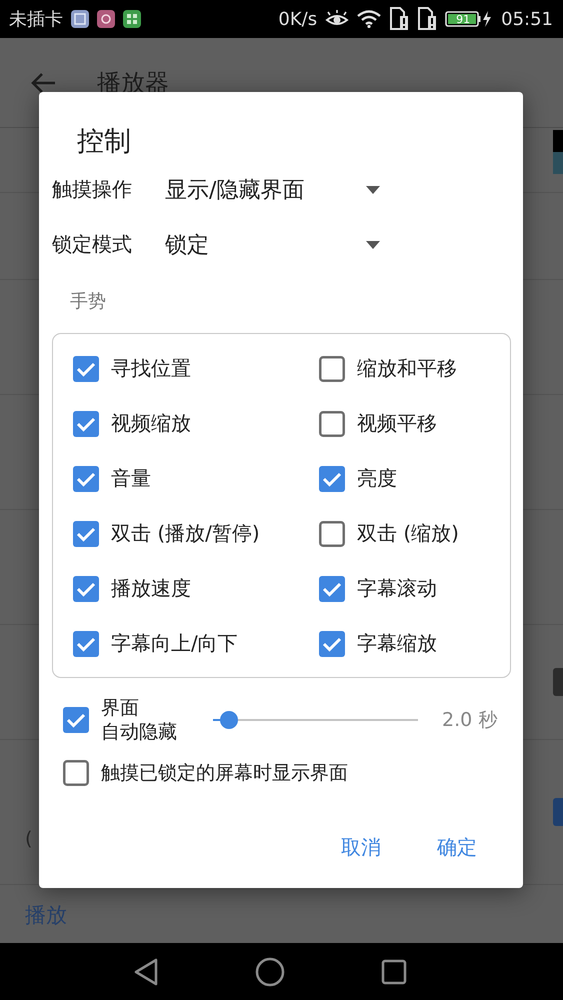 The height and width of the screenshot is (1000, 563). I want to click on eye-icon, so click(337, 19).